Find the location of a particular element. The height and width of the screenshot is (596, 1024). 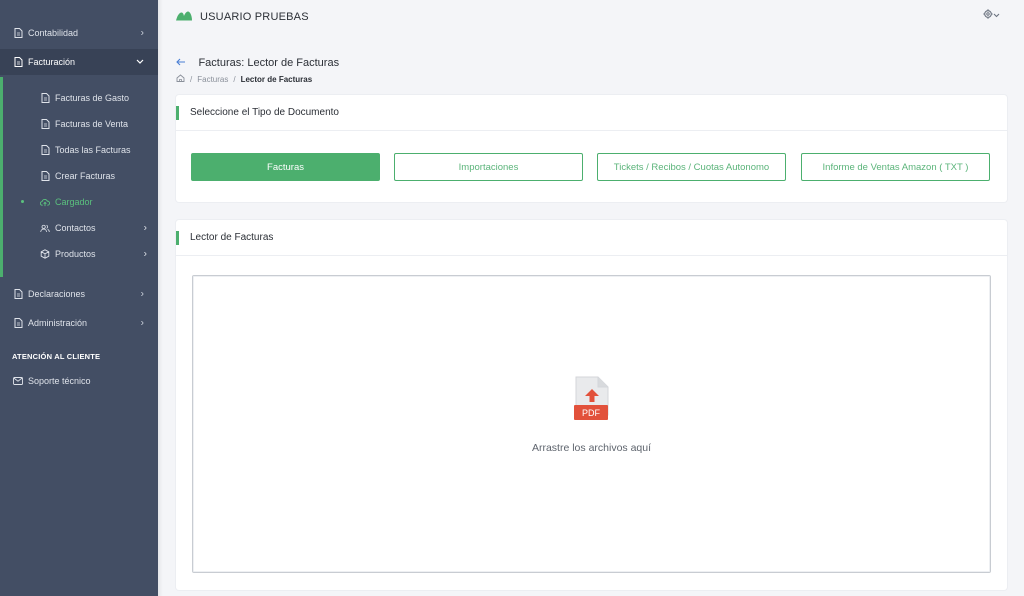

sidebar-item-label: Contabilidad is located at coordinates (53, 33).